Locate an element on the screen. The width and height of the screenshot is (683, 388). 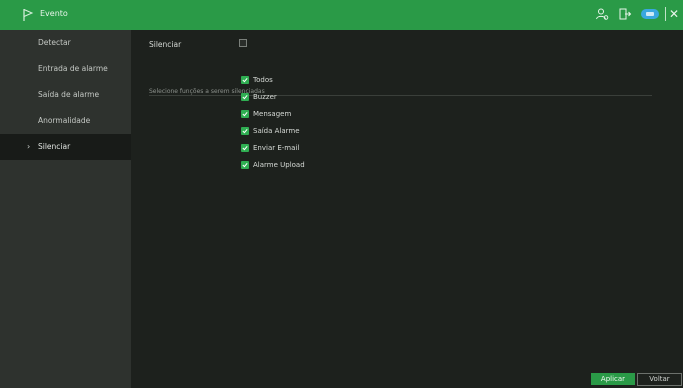
sidebar-item-label: Anormalidade is located at coordinates (64, 120).